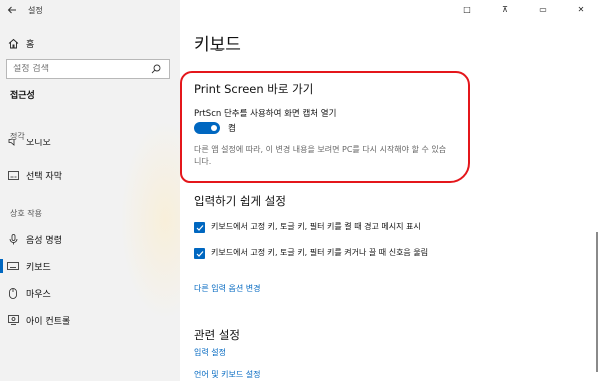 The width and height of the screenshot is (600, 381). I want to click on other-input-options-link: 다른 입력 옵션 변경, so click(227, 288).